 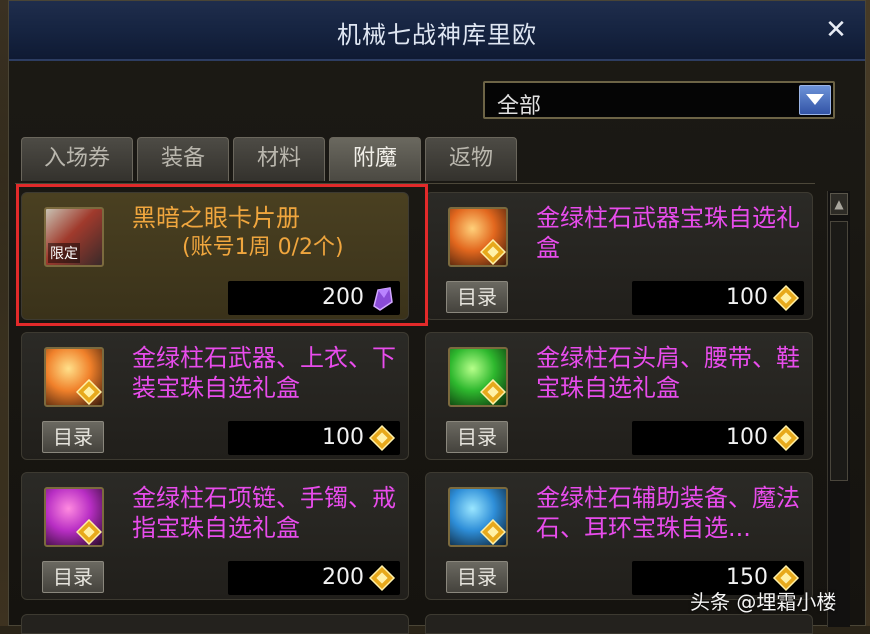 I want to click on category-filter-dropdown: 全部, so click(x=659, y=100).